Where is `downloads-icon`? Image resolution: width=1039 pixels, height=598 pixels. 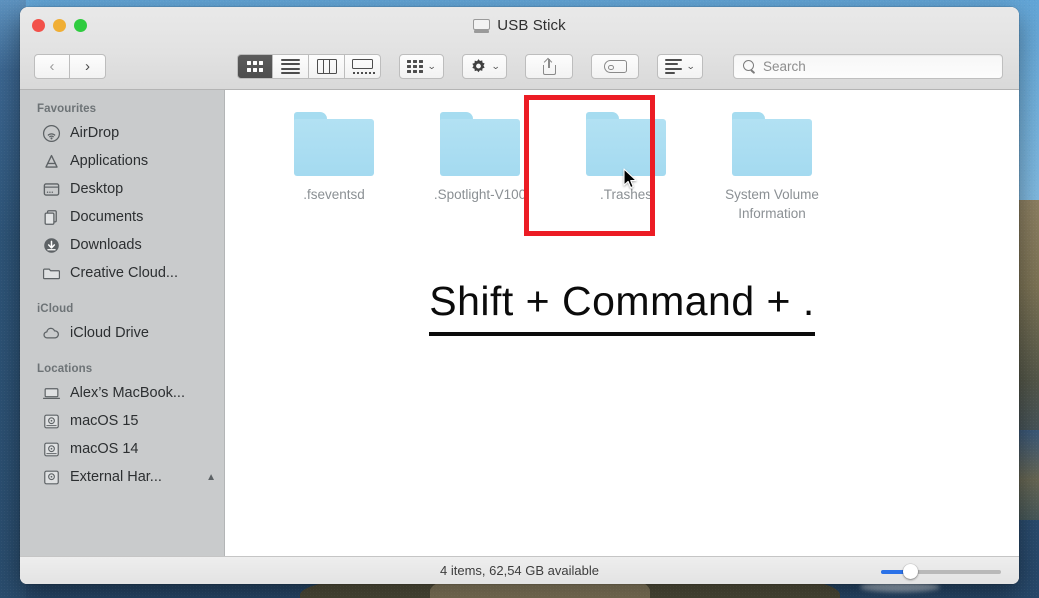
downloads-icon is located at coordinates (51, 245).